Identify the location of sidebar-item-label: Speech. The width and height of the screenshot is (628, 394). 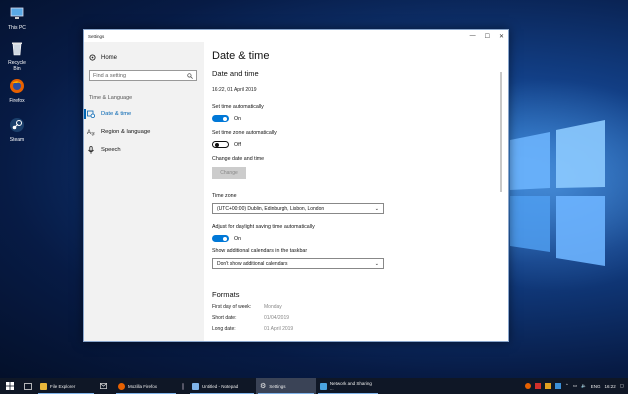
(111, 150).